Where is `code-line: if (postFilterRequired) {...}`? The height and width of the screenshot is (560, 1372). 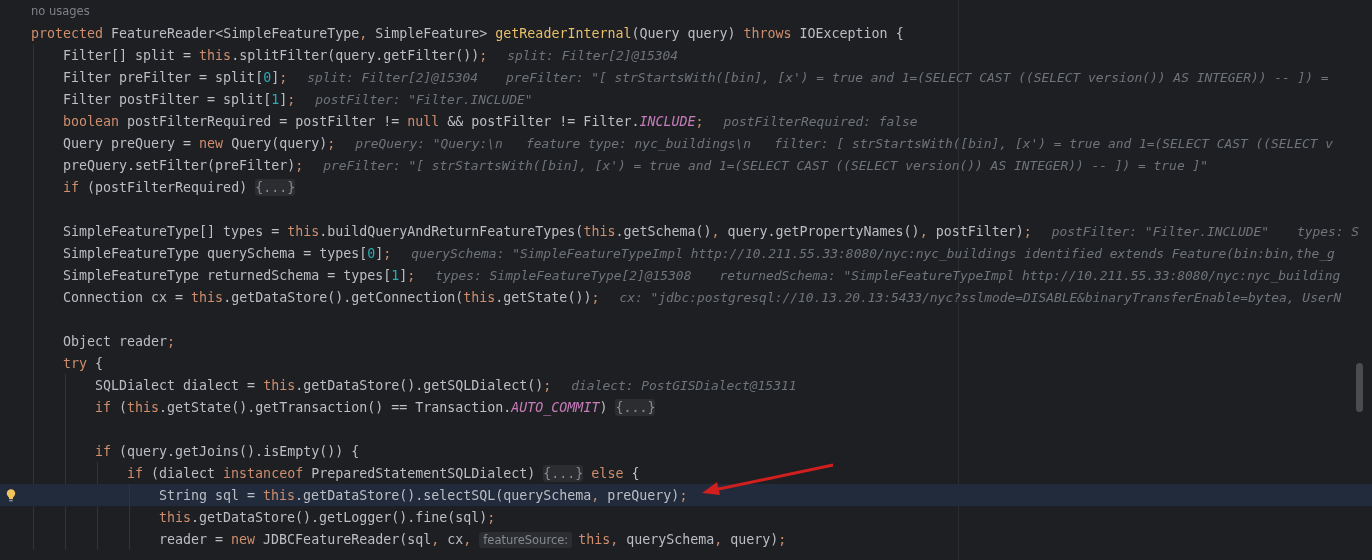 code-line: if (postFilterRequired) {...} is located at coordinates (179, 187).